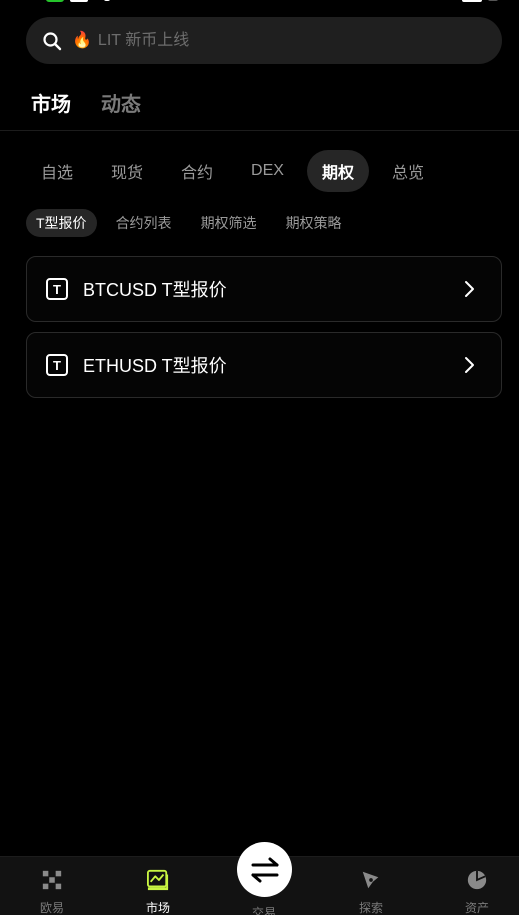 This screenshot has height=915, width=519. I want to click on battery-icon, so click(472, 1).